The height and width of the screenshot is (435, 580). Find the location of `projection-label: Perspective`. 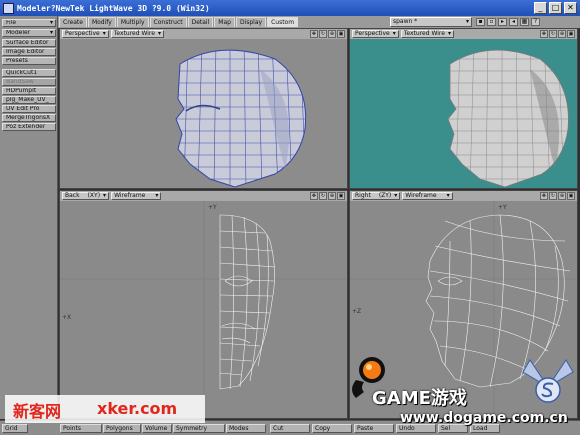

projection-label: Perspective is located at coordinates (82, 33).